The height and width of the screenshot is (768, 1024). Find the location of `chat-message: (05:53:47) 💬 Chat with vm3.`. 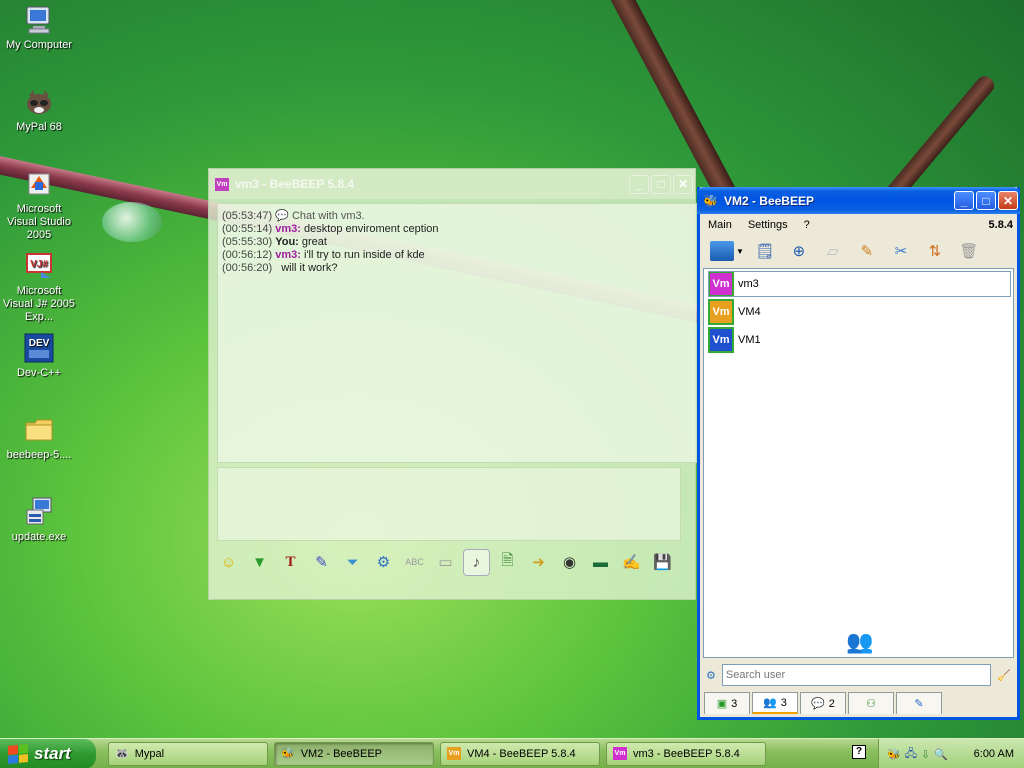

chat-message: (05:53:47) 💬 Chat with vm3. is located at coordinates (460, 216).